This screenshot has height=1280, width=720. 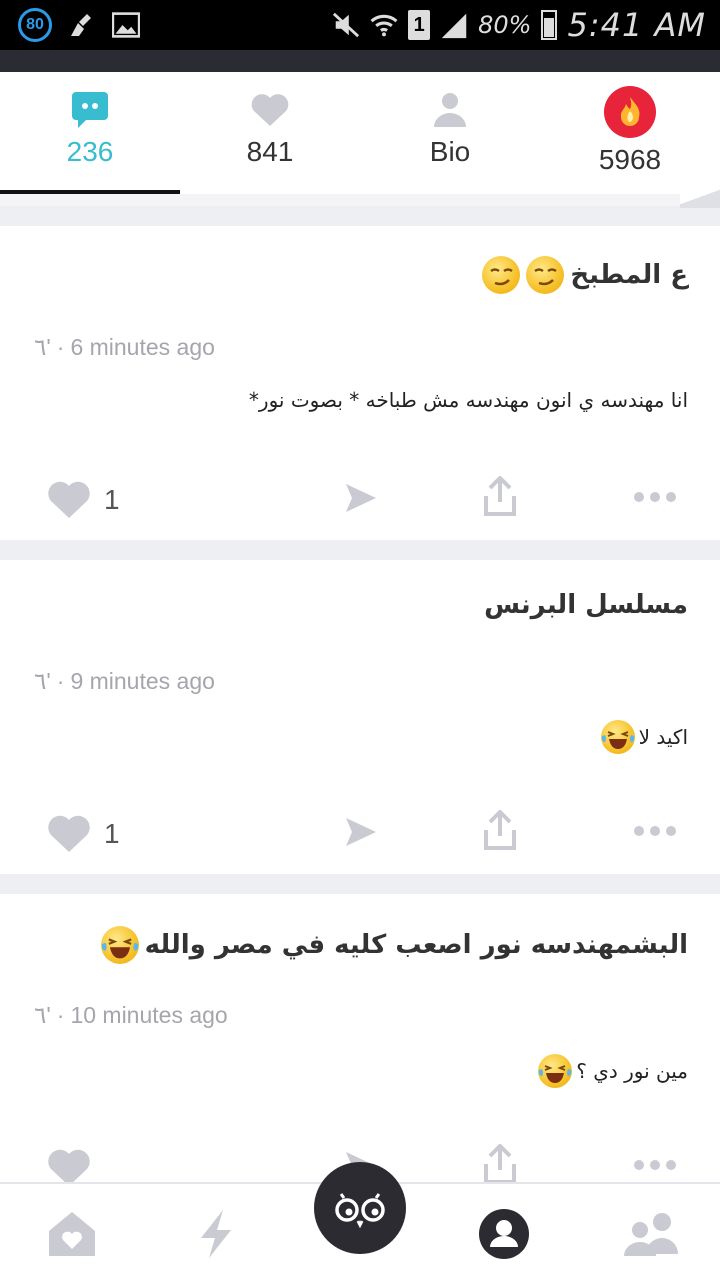 I want to click on person-icon, so click(x=450, y=110).